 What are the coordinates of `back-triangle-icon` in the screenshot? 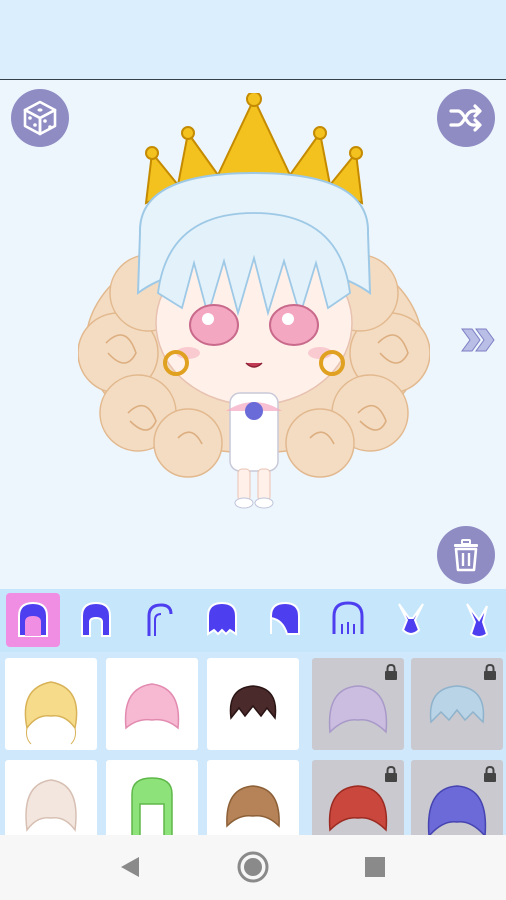 It's located at (130, 867).